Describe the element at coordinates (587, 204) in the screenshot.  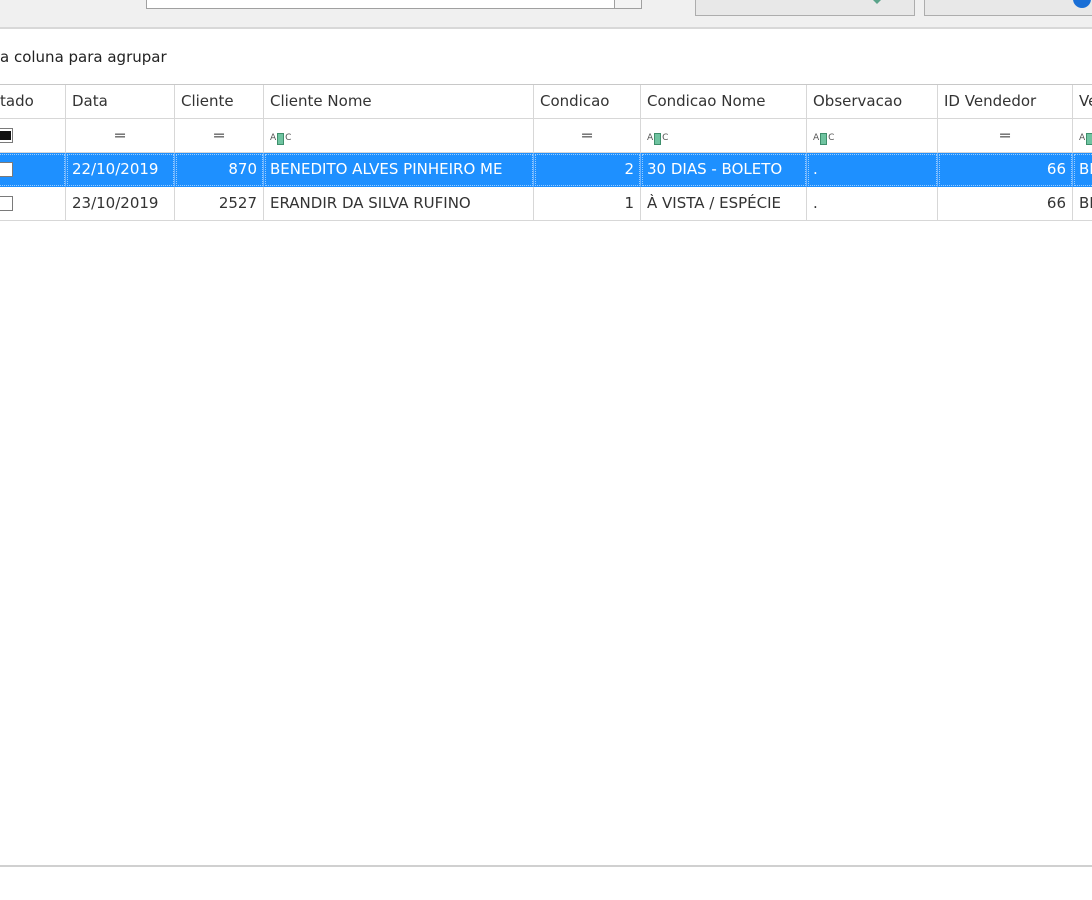
I see `cell-condicao: 1` at that location.